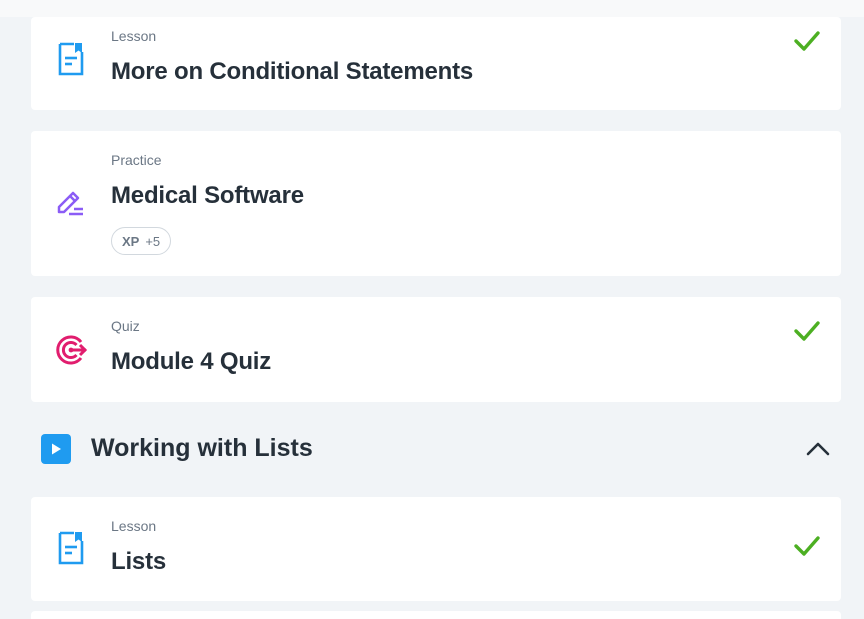 The width and height of the screenshot is (864, 619). What do you see at coordinates (125, 326) in the screenshot?
I see `card-type-label: Quiz` at bounding box center [125, 326].